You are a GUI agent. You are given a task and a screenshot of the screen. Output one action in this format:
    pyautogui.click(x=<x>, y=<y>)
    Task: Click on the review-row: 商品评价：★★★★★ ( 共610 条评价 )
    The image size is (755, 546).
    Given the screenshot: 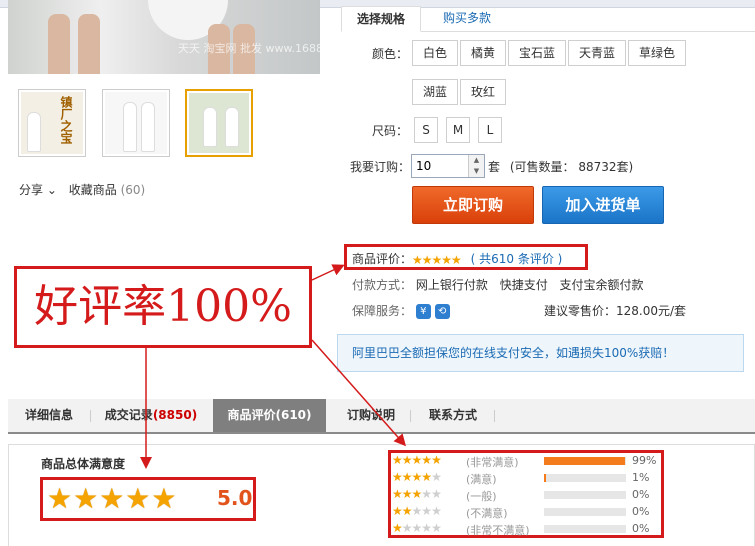 What is the action you would take?
    pyautogui.click(x=457, y=258)
    